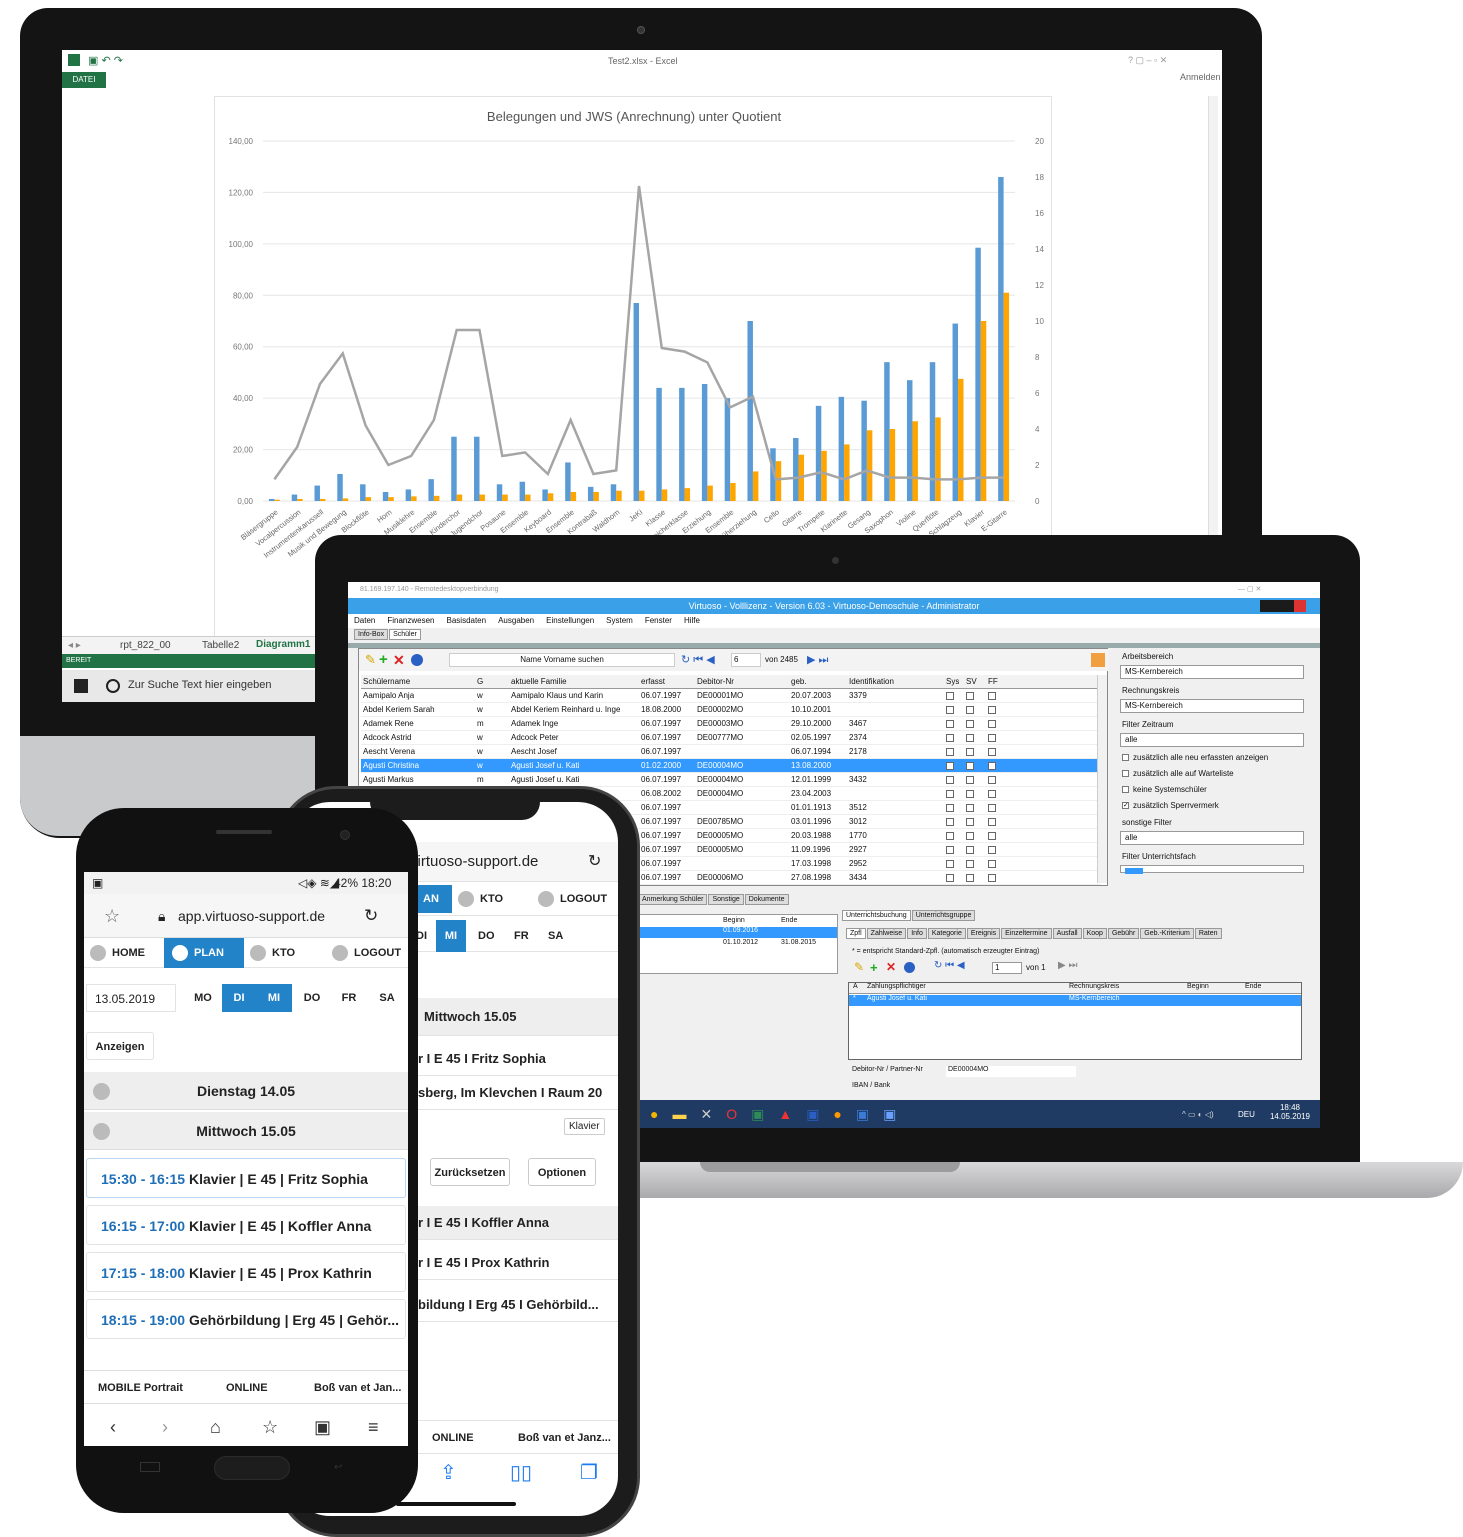 The width and height of the screenshot is (1463, 1537). I want to click on sonstige-select: alle, so click(1212, 838).